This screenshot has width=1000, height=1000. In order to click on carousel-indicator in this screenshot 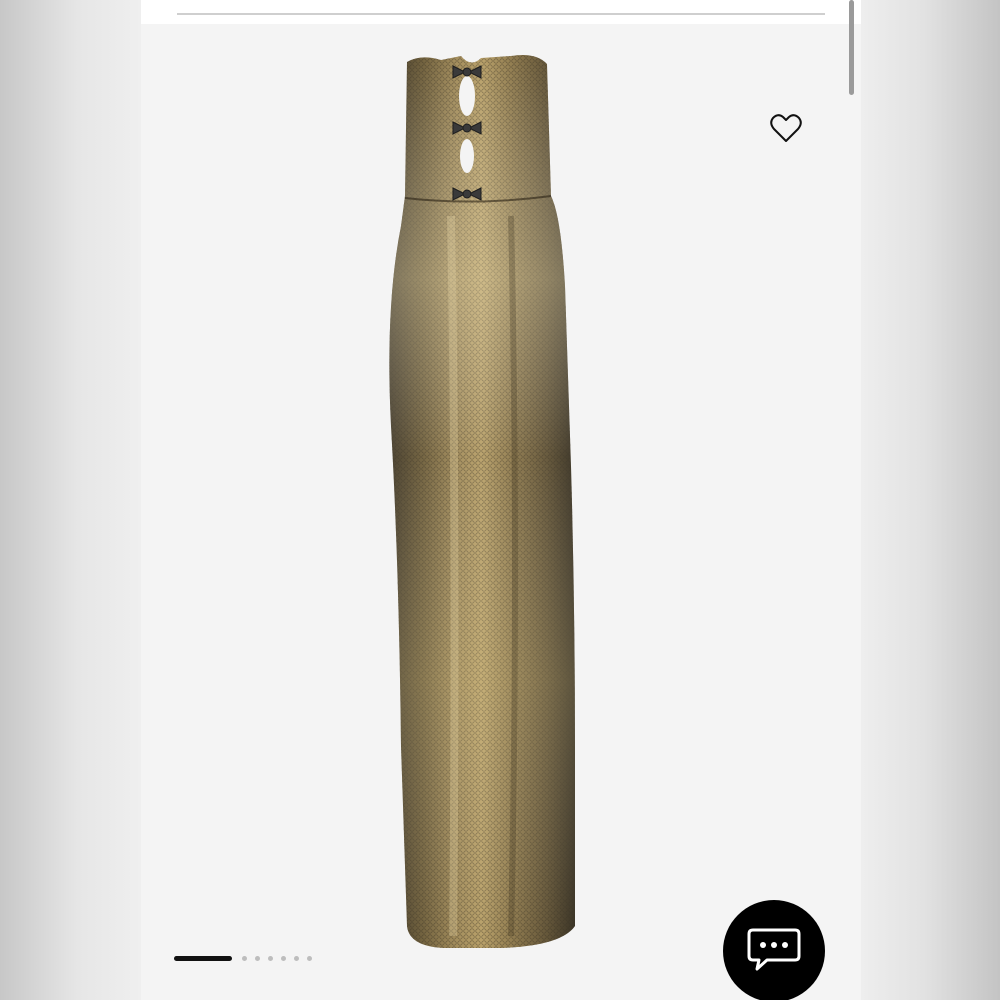, I will do `click(274, 959)`.